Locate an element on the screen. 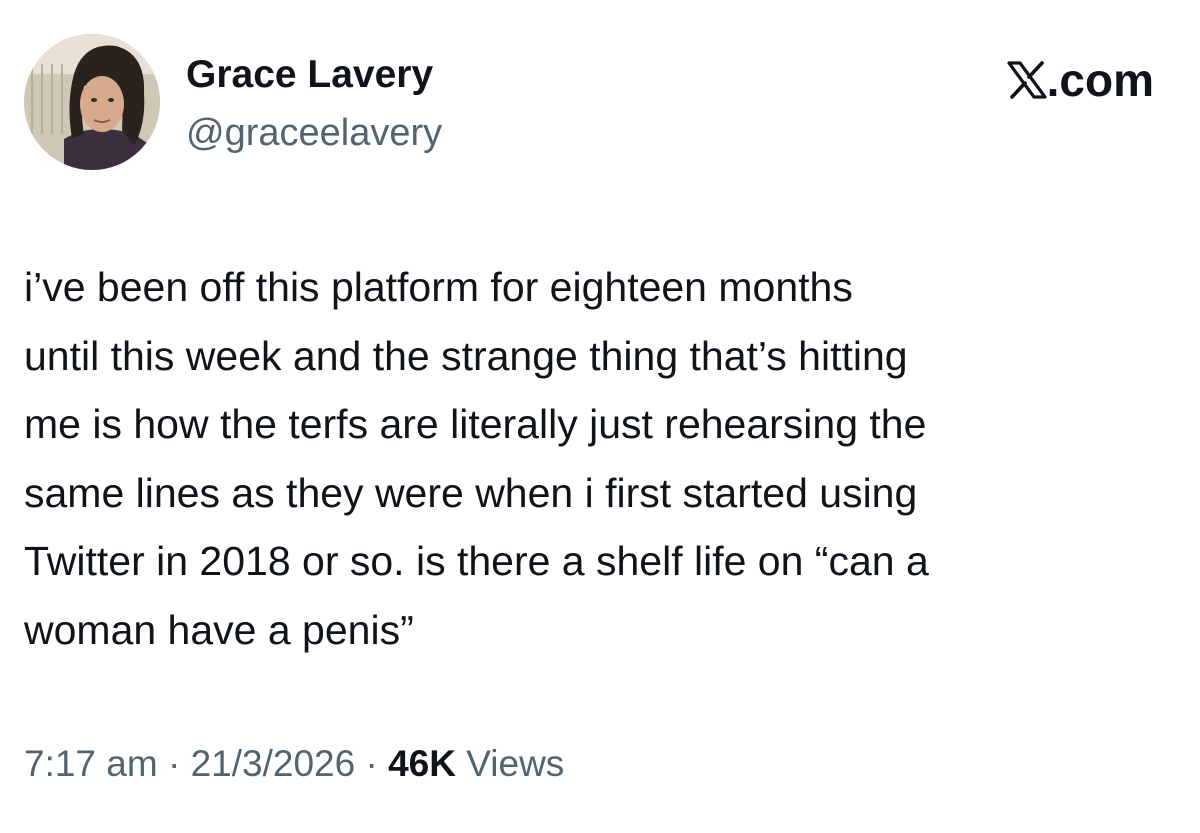 The width and height of the screenshot is (1200, 833). views-label: Views is located at coordinates (515, 763).